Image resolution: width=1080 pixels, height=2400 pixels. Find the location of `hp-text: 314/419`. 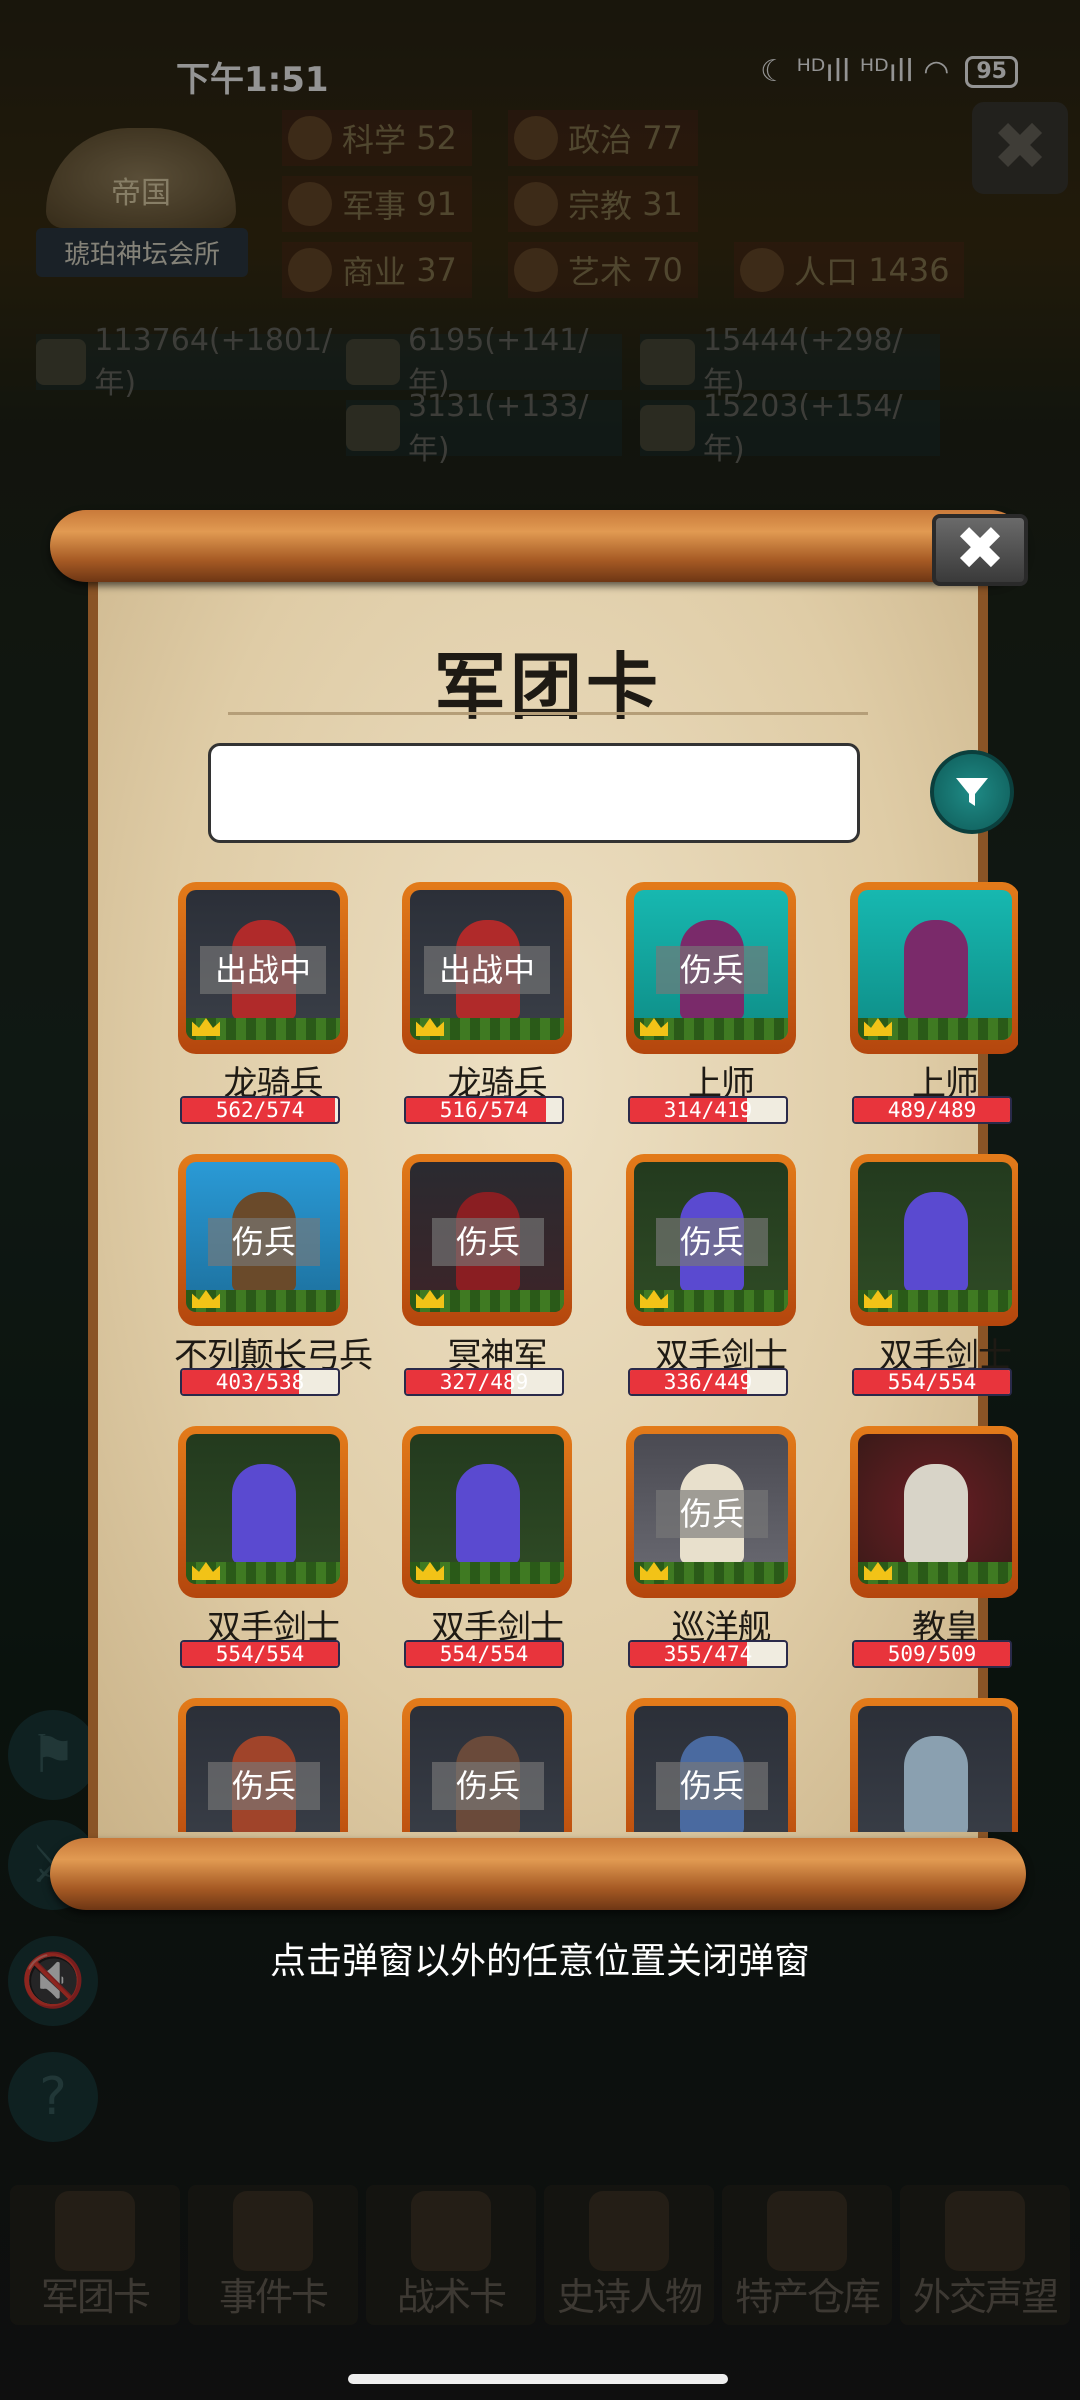

hp-text: 314/419 is located at coordinates (708, 1110).